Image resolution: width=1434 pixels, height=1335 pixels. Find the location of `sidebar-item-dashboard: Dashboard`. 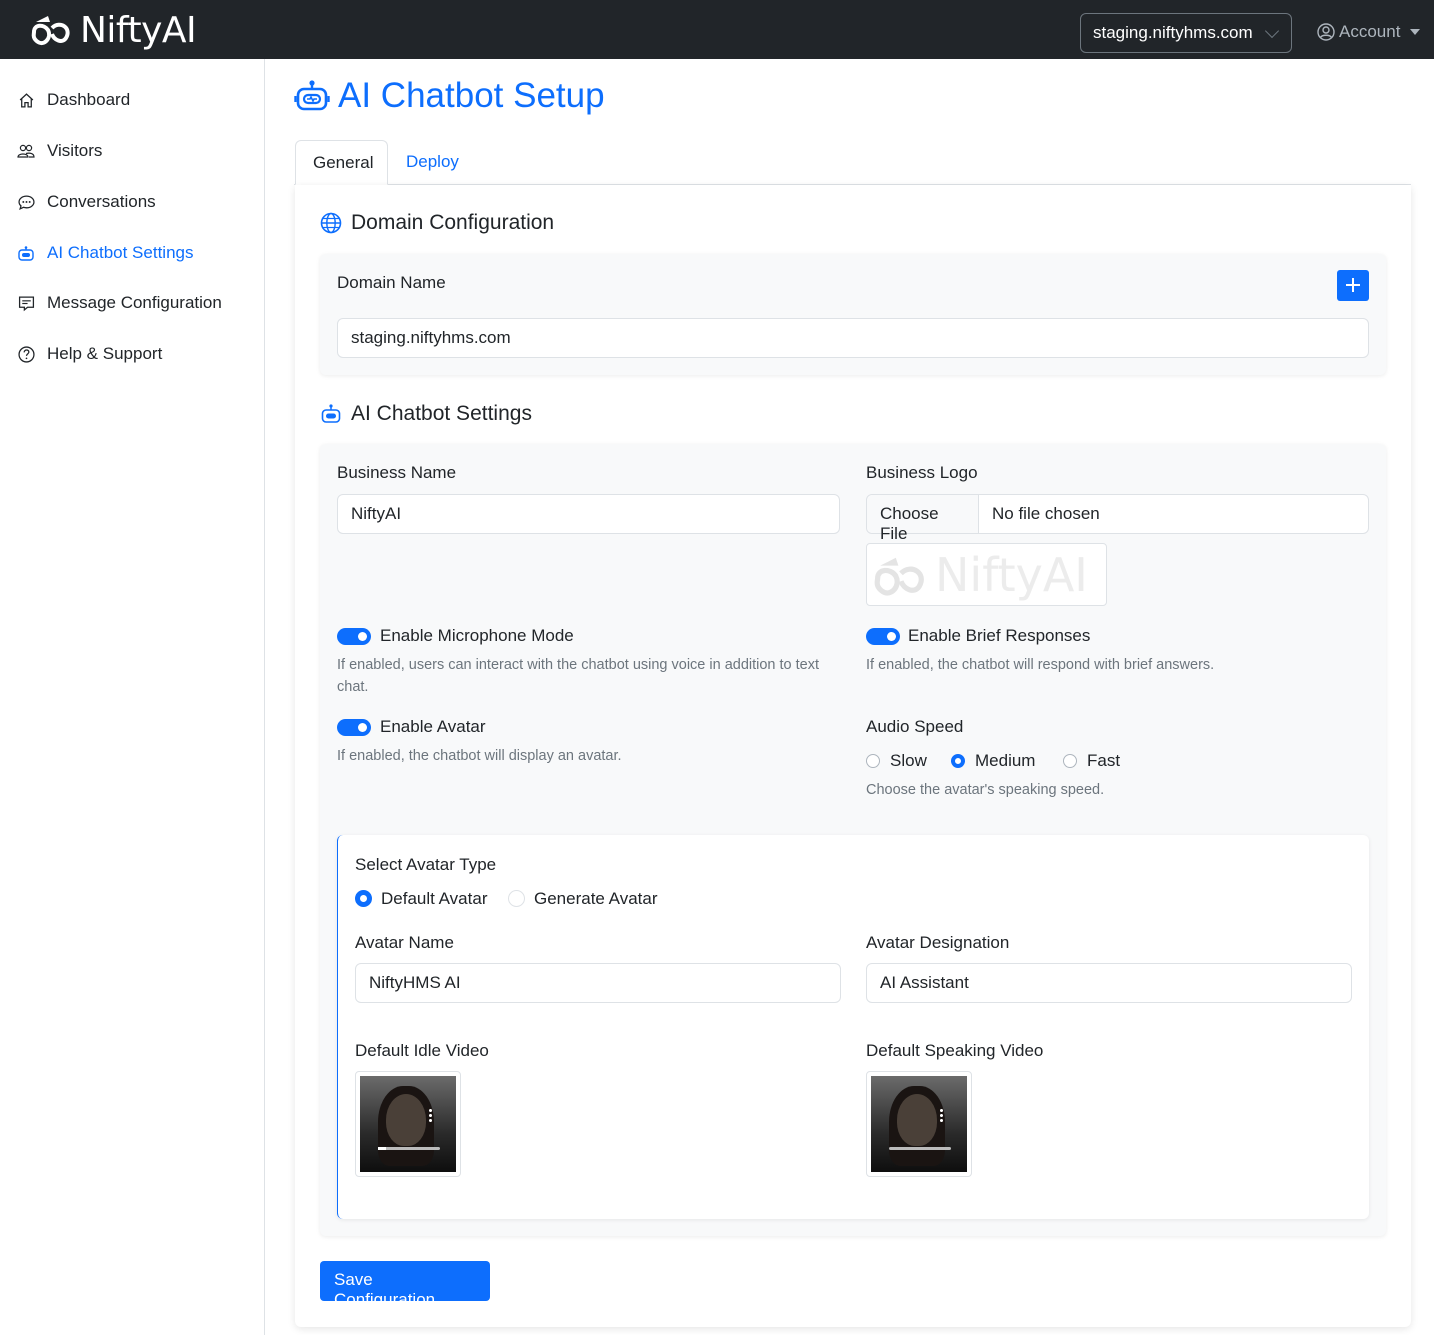

sidebar-item-dashboard: Dashboard is located at coordinates (73, 100).